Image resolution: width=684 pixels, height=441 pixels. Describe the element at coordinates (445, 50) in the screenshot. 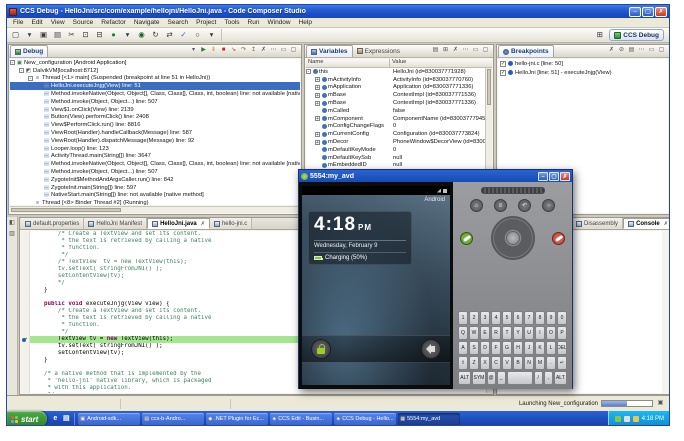

I see `expand-all-icon: ⊞` at that location.